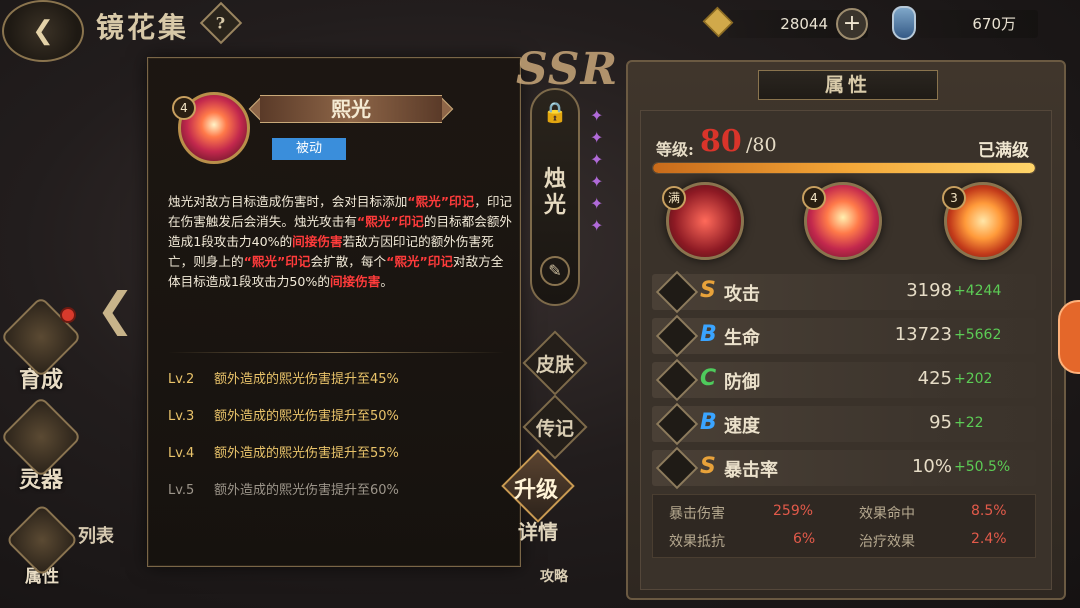 This screenshot has height=608, width=1080. I want to click on skill-level-label: Lv.2, so click(181, 379).